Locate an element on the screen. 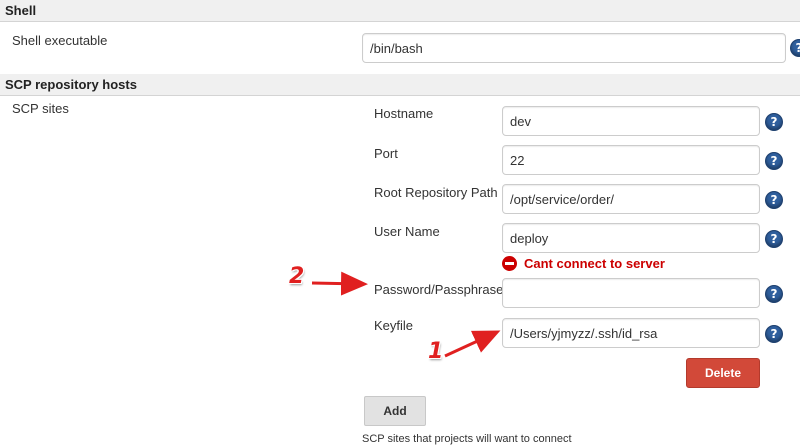  annotation-overlay is located at coordinates (406, 314).